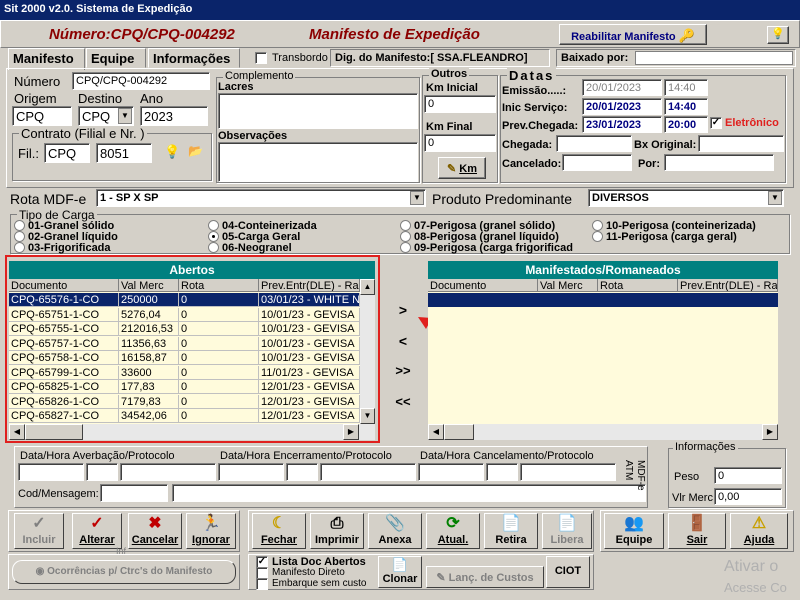 This screenshot has height=600, width=800. Describe the element at coordinates (460, 104) in the screenshot. I see `km-inicial-field: 0` at that location.